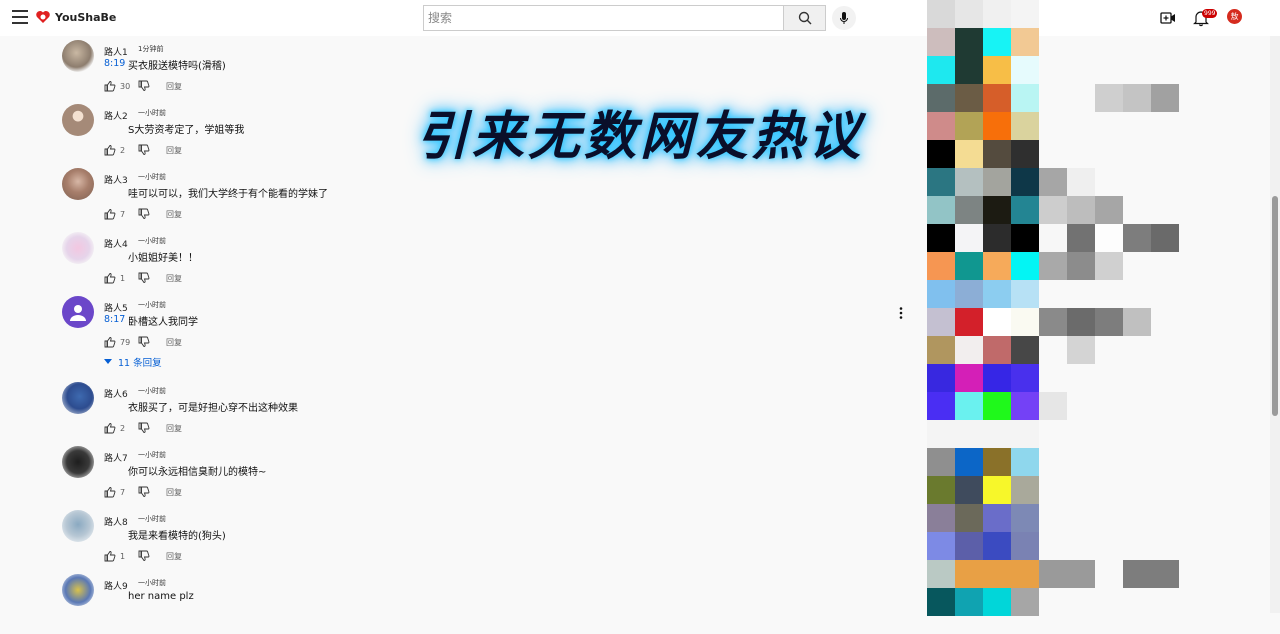  Describe the element at coordinates (487, 262) in the screenshot. I see `comment-item: 路人4 一小时前 小姐姐好美！！ 1 回复` at that location.